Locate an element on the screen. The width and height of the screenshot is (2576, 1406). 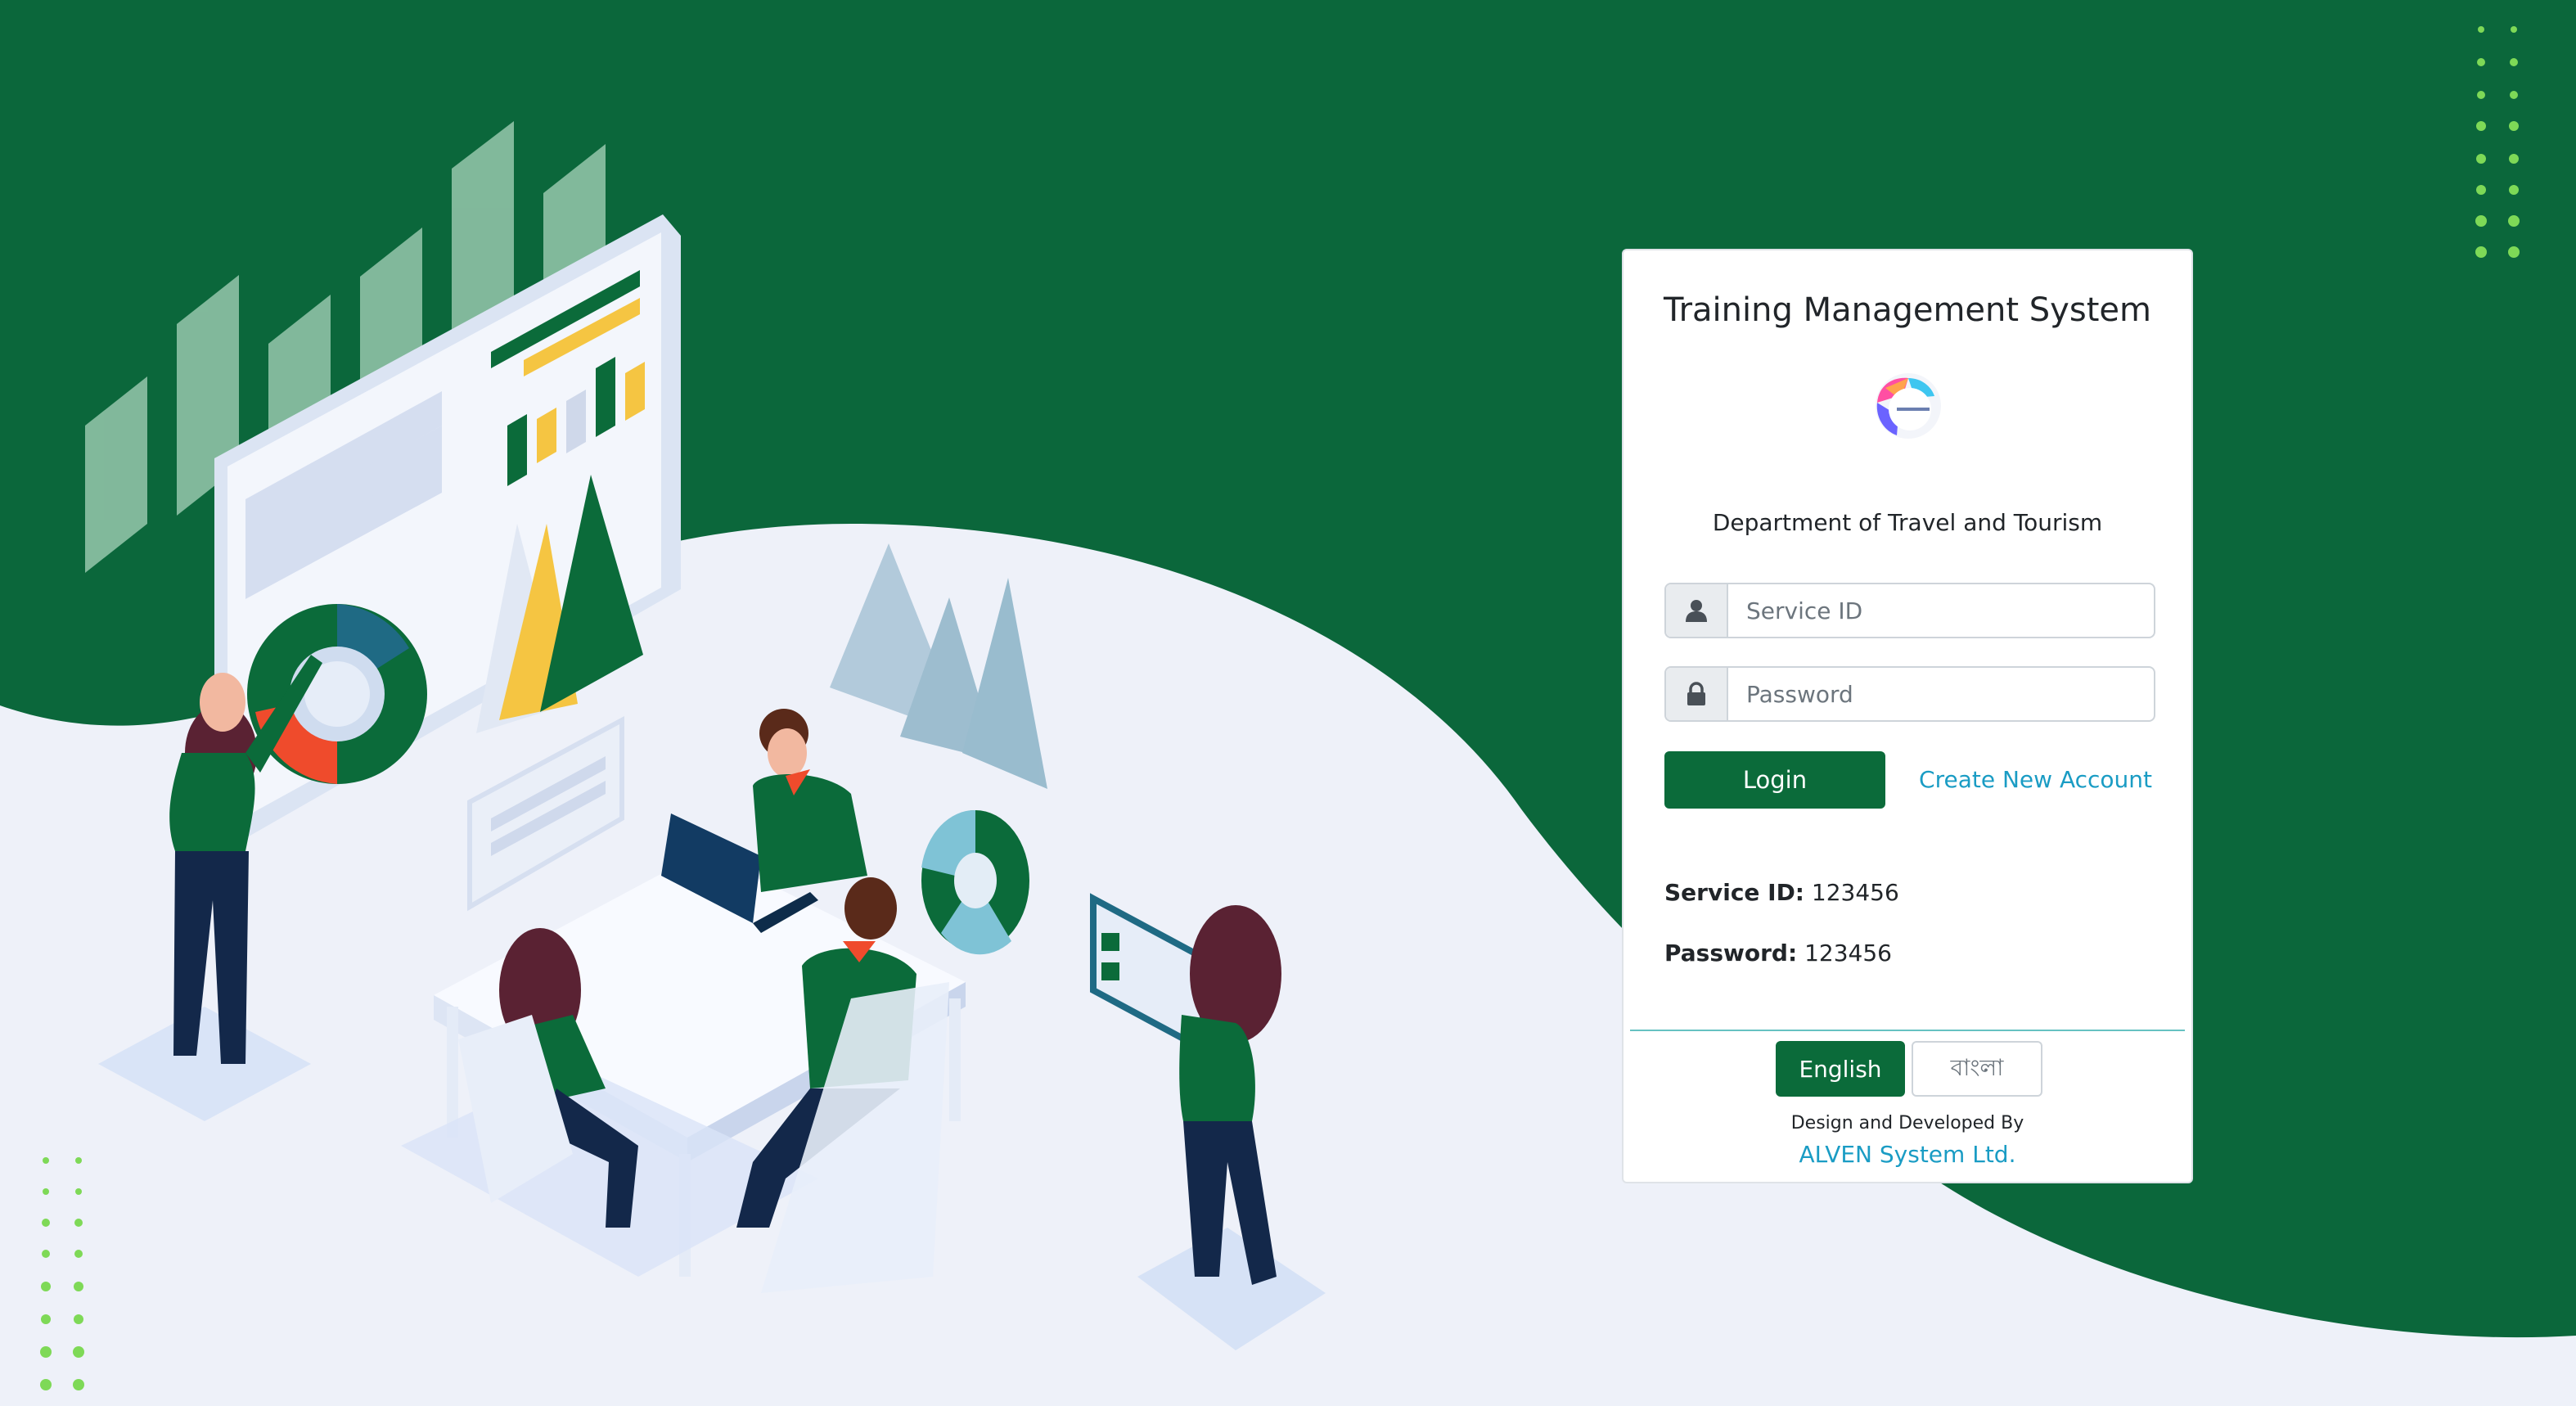
demo-password: Password: 123456 is located at coordinates (1778, 953).